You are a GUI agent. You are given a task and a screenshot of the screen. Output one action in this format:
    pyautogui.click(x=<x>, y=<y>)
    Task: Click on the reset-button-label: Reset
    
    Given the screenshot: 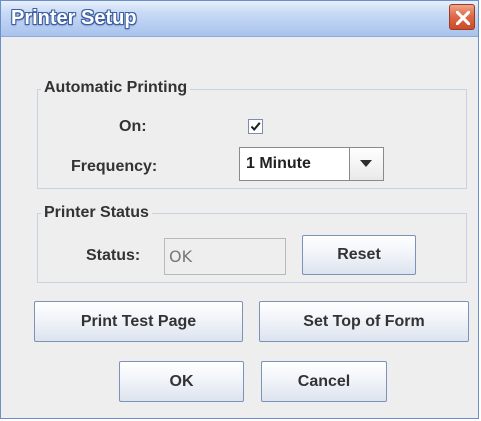 What is the action you would take?
    pyautogui.click(x=359, y=254)
    